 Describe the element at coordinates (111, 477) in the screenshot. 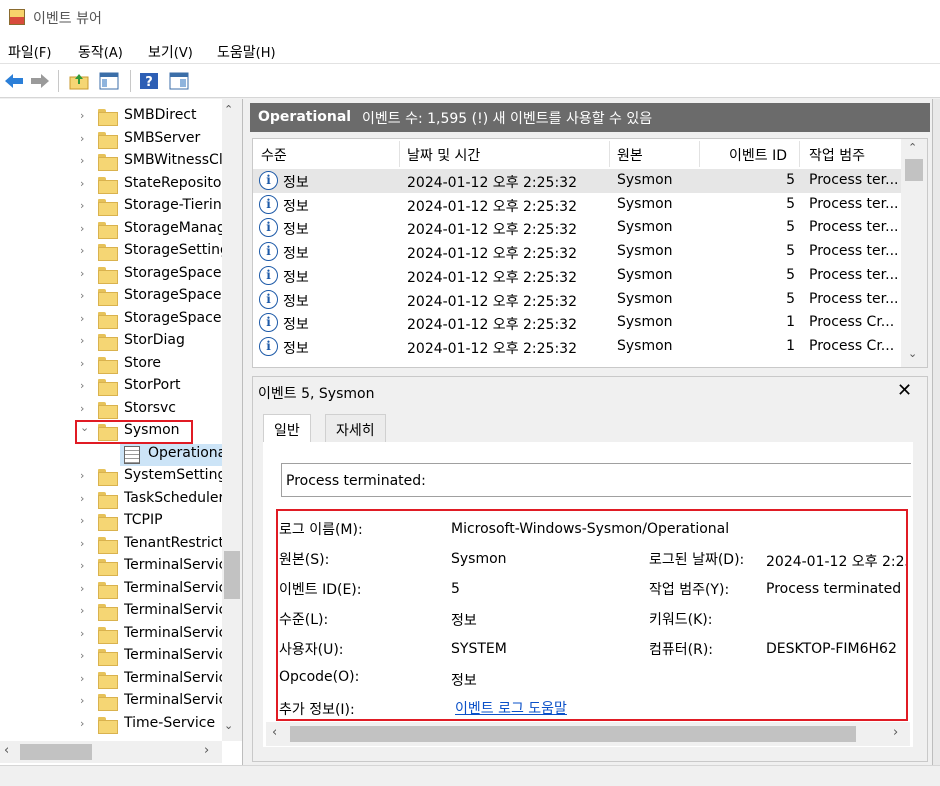

I see `tree-item: › SystemSettings` at that location.